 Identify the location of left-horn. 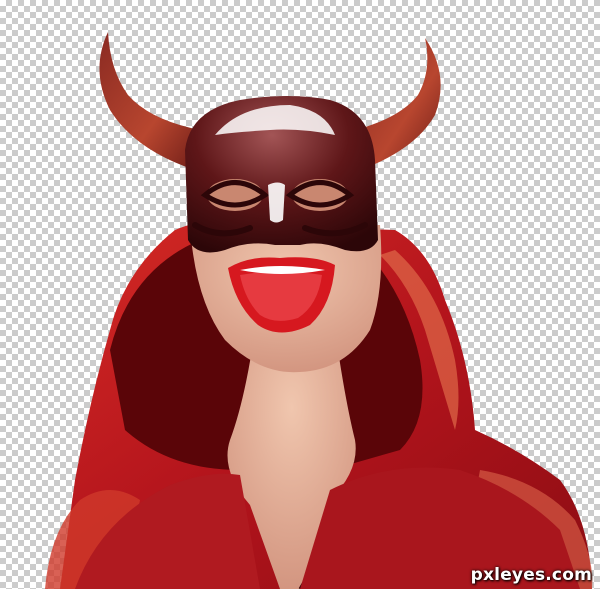
(149, 101).